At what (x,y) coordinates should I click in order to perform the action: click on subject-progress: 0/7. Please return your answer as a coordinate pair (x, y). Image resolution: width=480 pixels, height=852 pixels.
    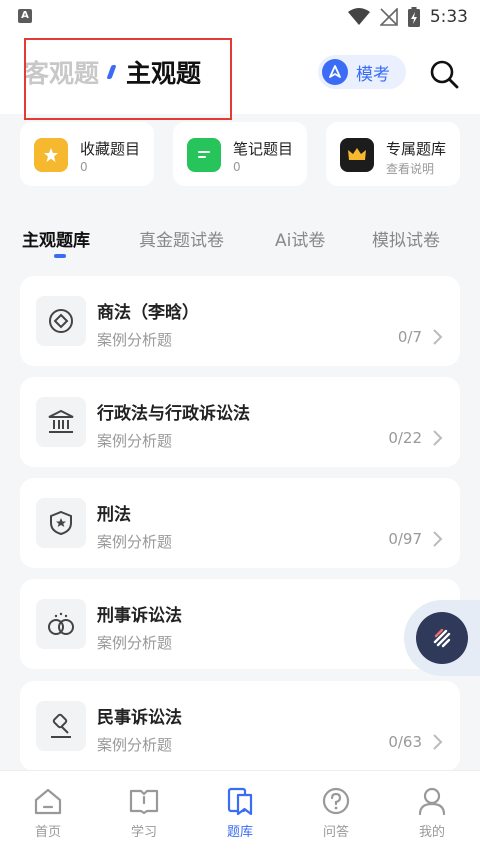
    Looking at the image, I should click on (409, 337).